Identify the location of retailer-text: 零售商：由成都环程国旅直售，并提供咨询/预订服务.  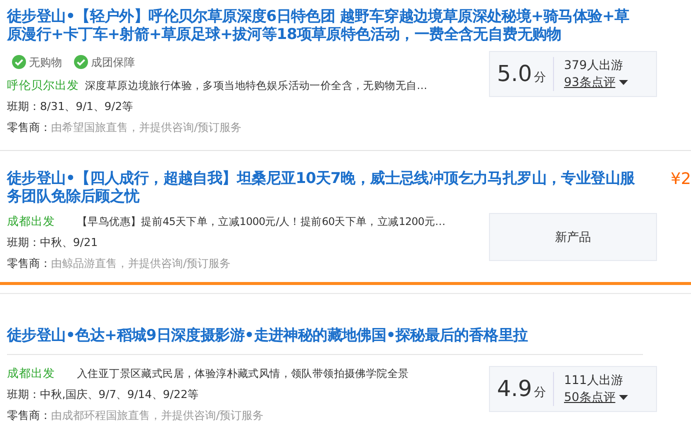
(135, 415).